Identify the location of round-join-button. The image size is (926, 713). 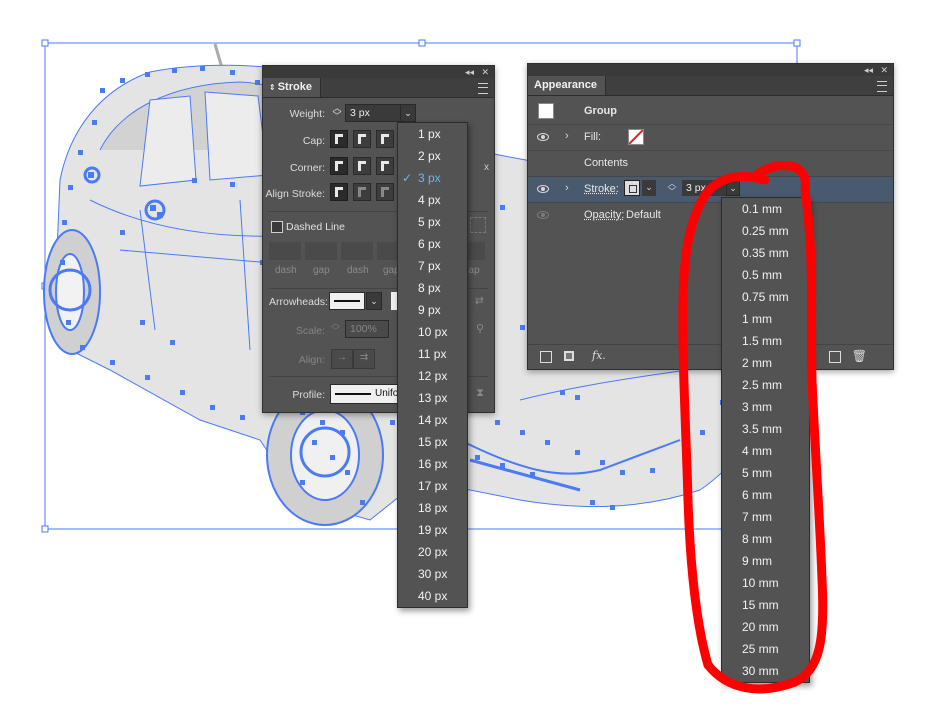
(362, 166).